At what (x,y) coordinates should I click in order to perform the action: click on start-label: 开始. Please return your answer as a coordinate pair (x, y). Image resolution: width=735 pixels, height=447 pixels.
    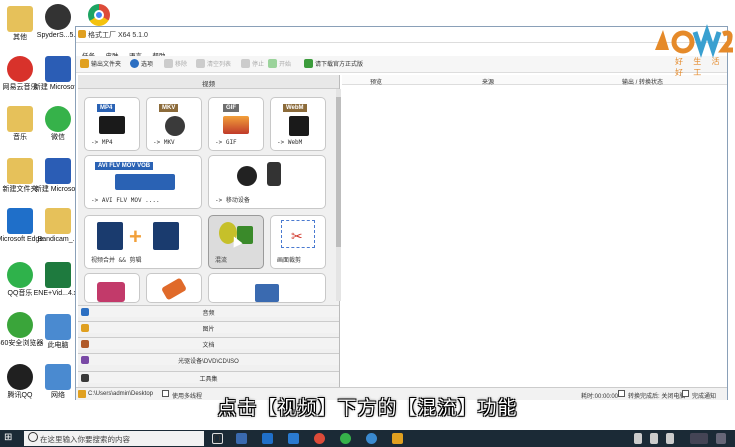
    Looking at the image, I should click on (285, 65).